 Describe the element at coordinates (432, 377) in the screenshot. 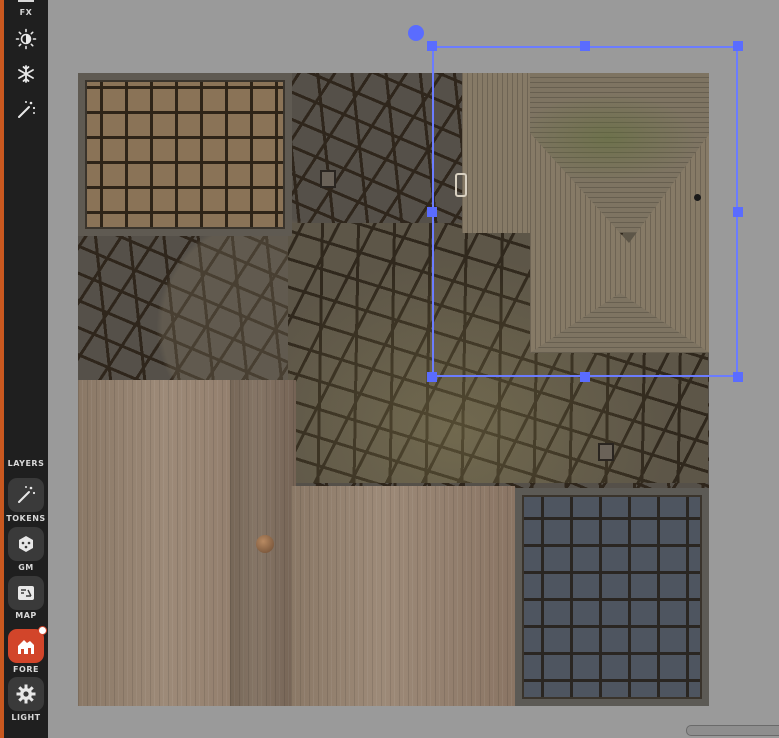

I see `resize-handle-bottom-left` at that location.